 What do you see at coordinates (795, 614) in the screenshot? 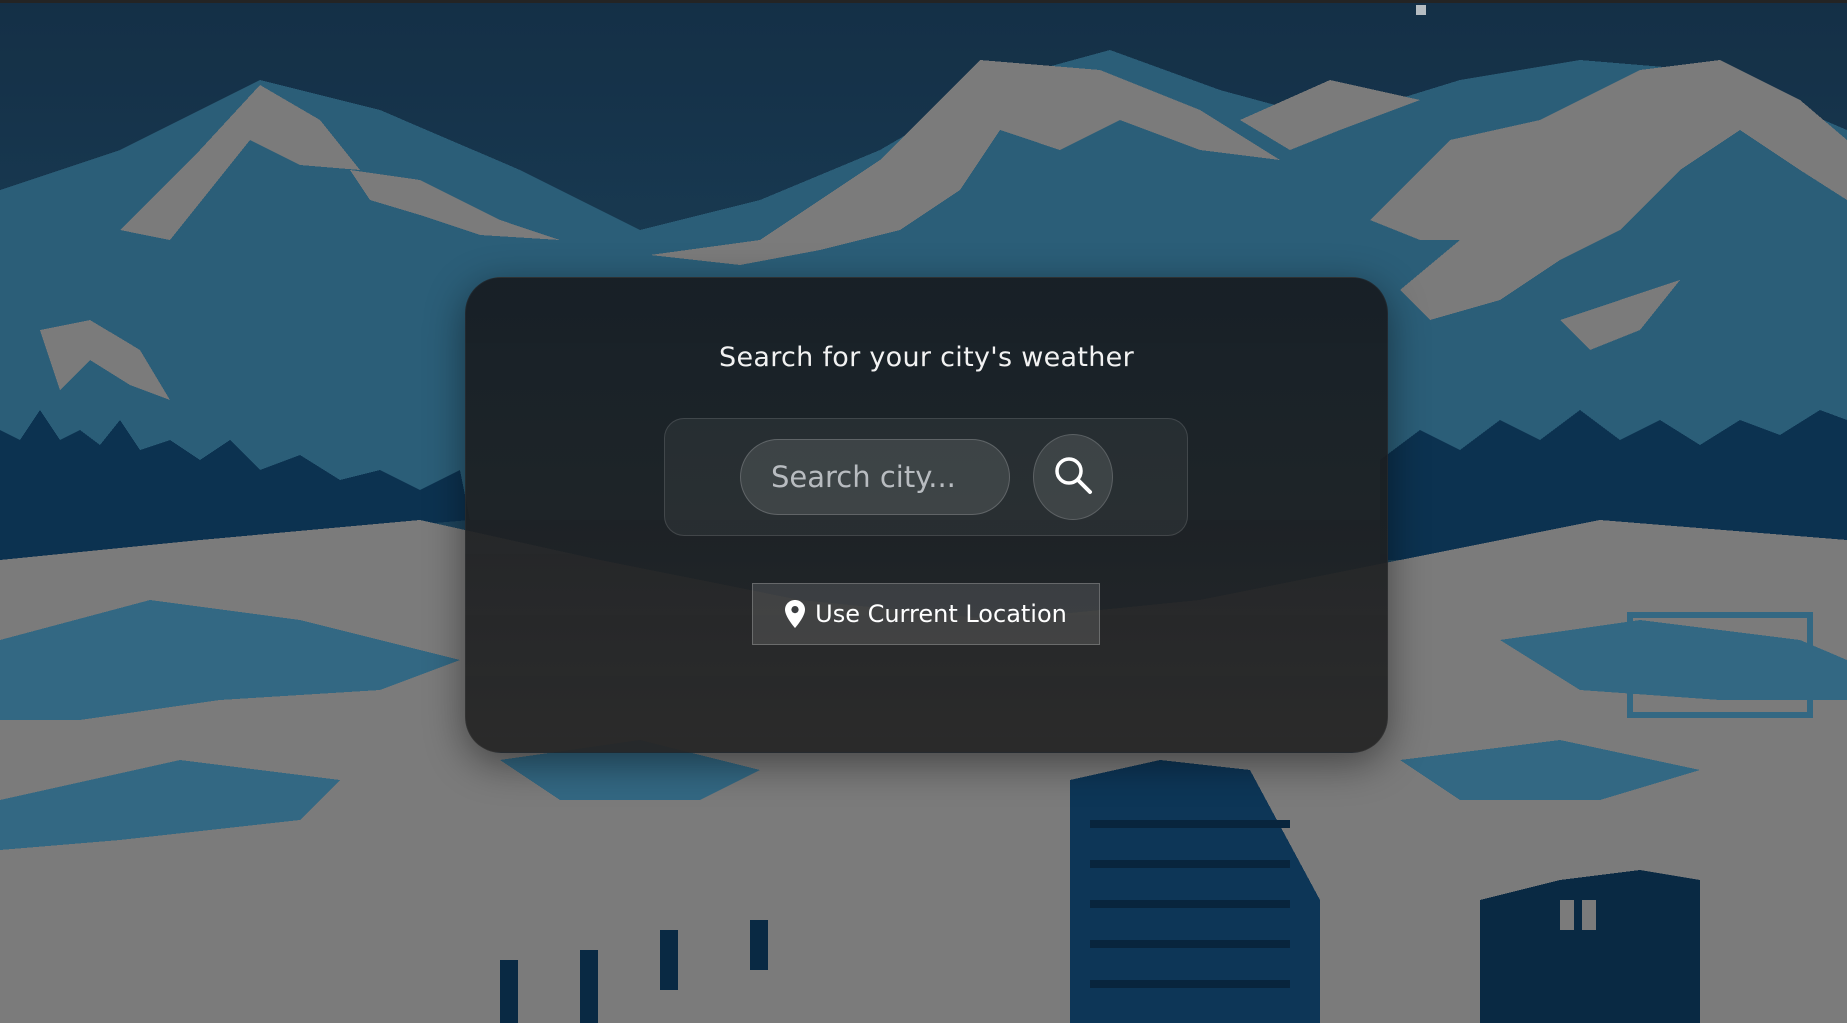
I see `map-pin-icon` at bounding box center [795, 614].